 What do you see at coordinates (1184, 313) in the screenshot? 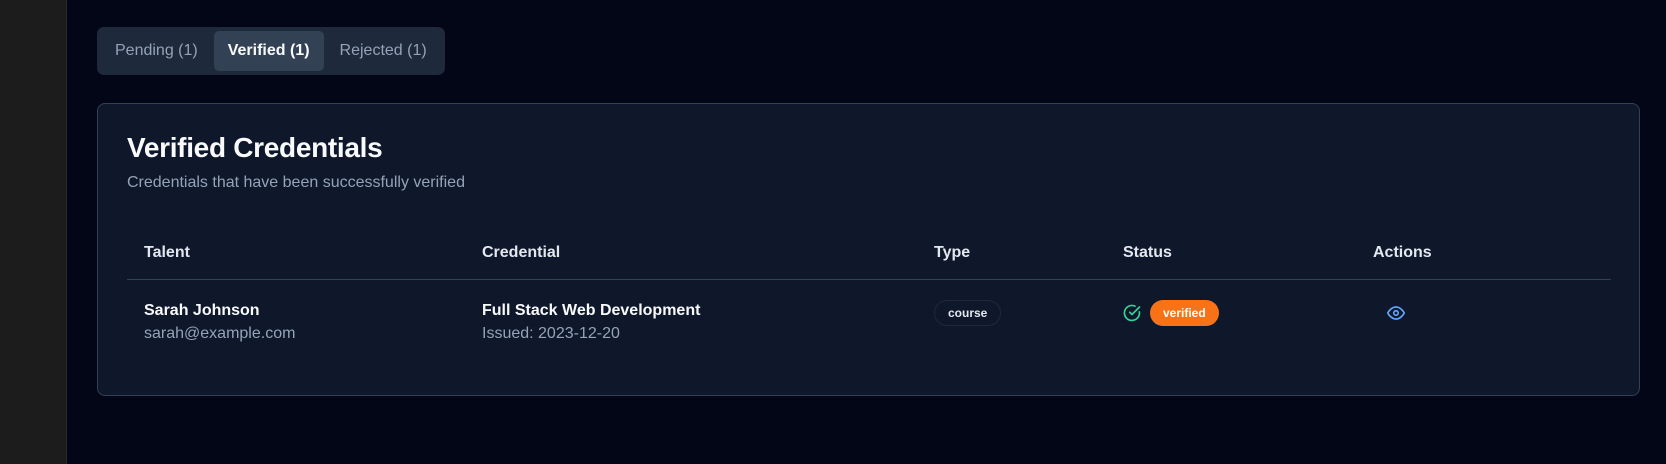
I see `status-badge: verified` at bounding box center [1184, 313].